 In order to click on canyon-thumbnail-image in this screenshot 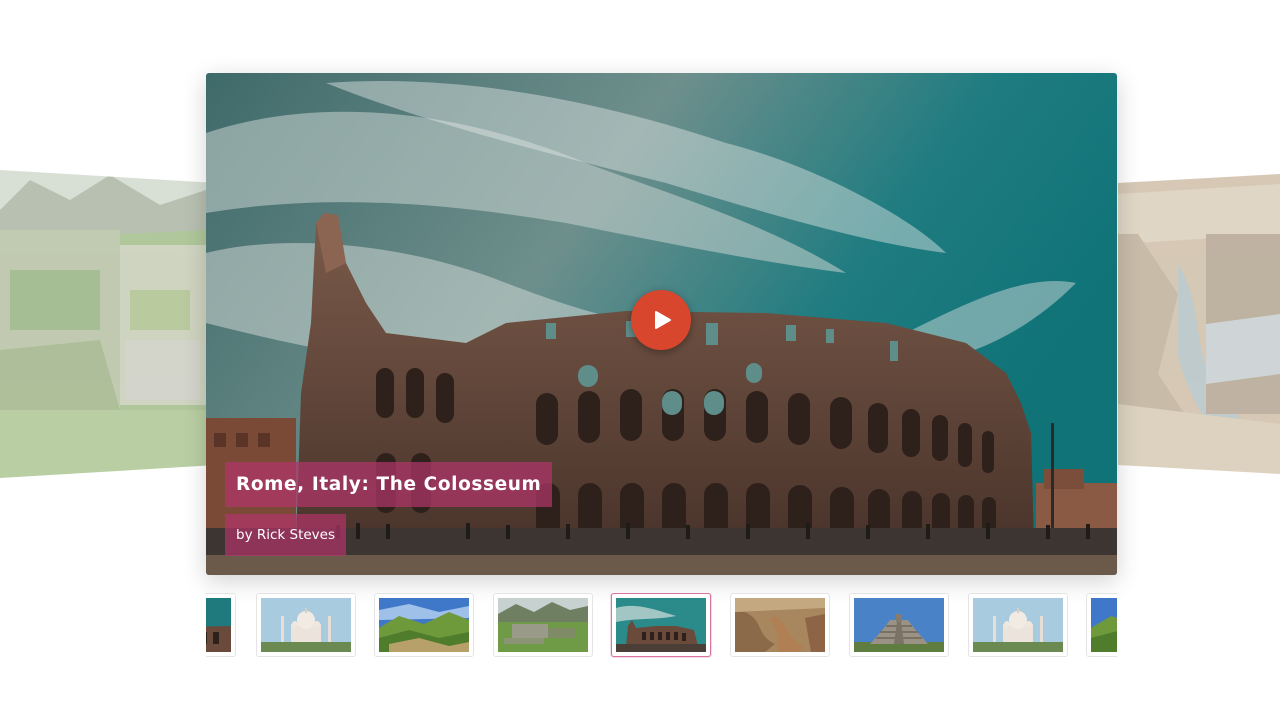, I will do `click(780, 625)`.